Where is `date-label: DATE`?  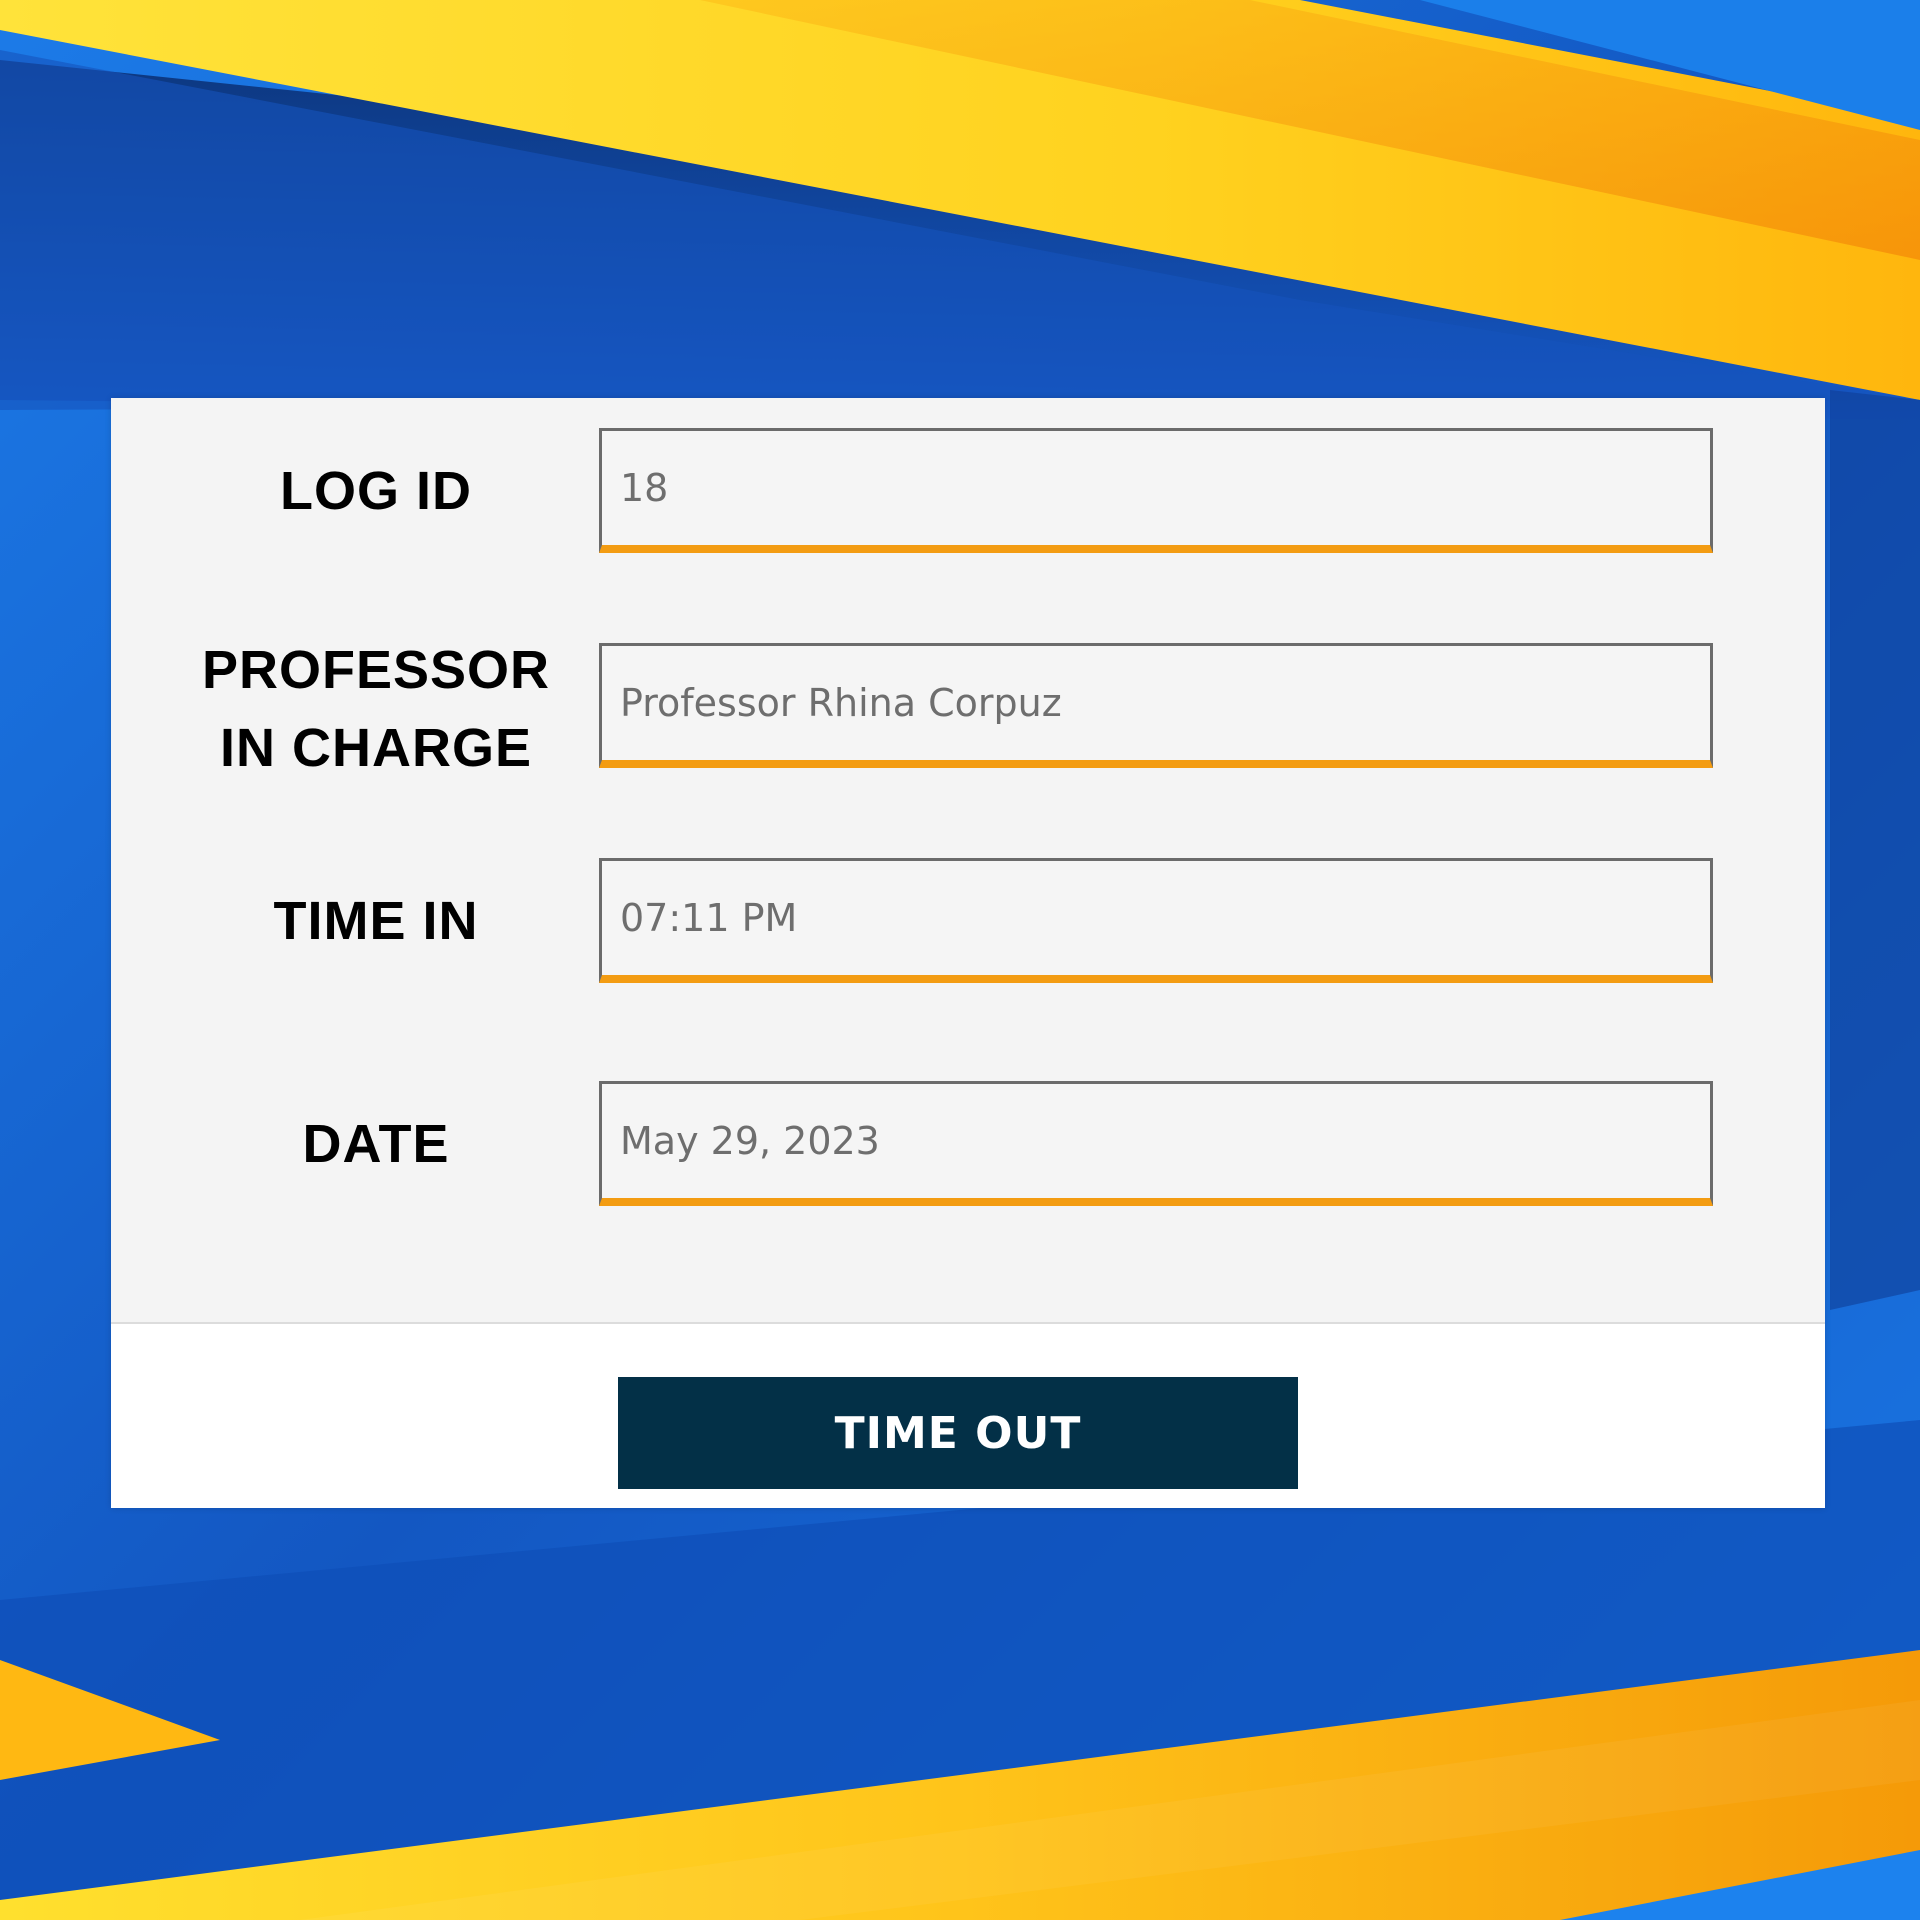
date-label: DATE is located at coordinates (376, 1144).